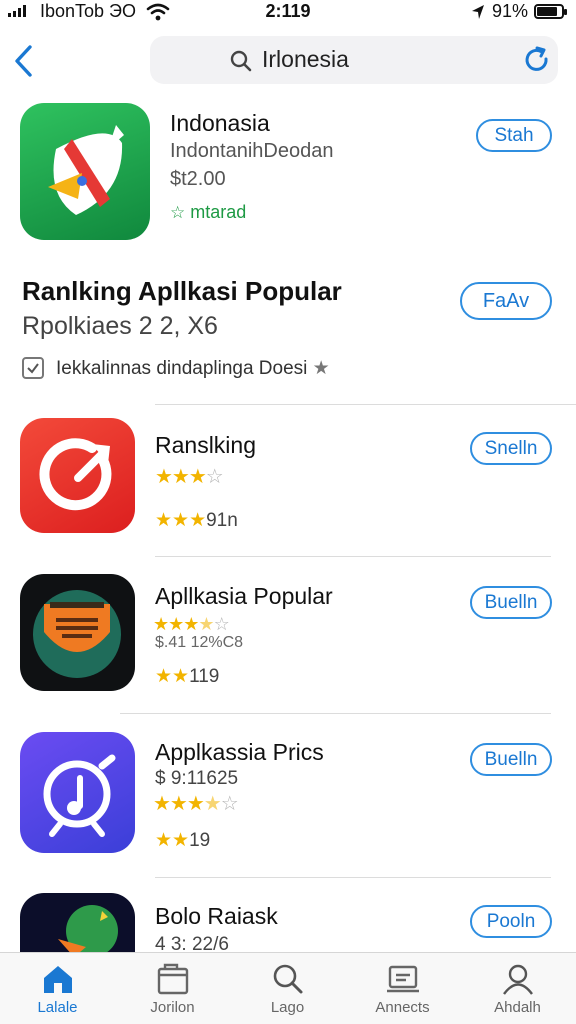 This screenshot has height=1024, width=576. What do you see at coordinates (220, 123) in the screenshot?
I see `featured-app-title: Indonasia` at bounding box center [220, 123].